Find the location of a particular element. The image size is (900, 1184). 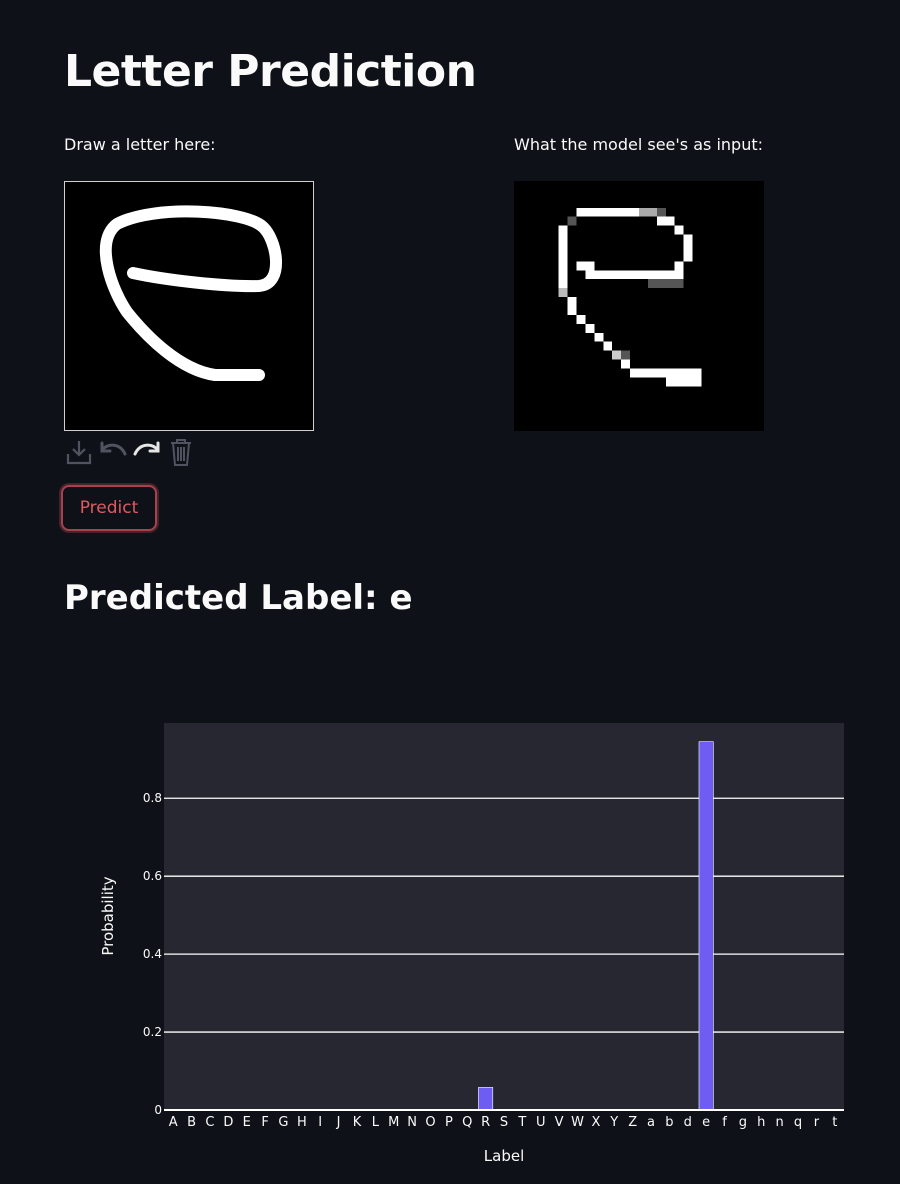

trash-icon is located at coordinates (181, 452).